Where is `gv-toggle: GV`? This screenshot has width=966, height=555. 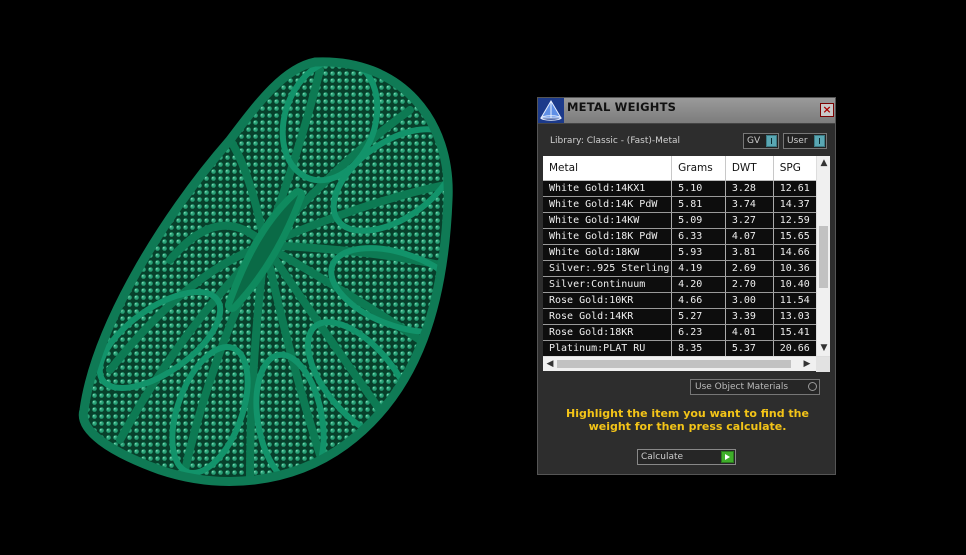 gv-toggle: GV is located at coordinates (761, 141).